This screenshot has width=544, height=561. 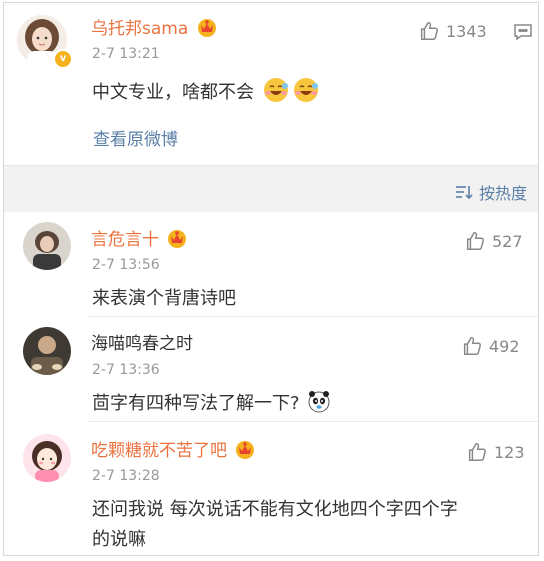 I want to click on comment-text-line-1: 还问我说 每次说话不能有文化地四个字四个字, so click(x=275, y=509).